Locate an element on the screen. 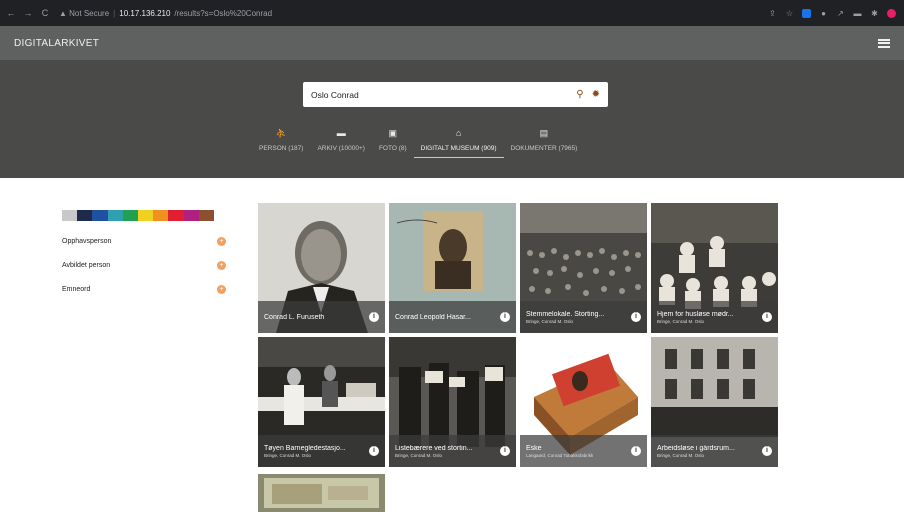  bookmark-star-icon: ☆ is located at coordinates (789, 13).